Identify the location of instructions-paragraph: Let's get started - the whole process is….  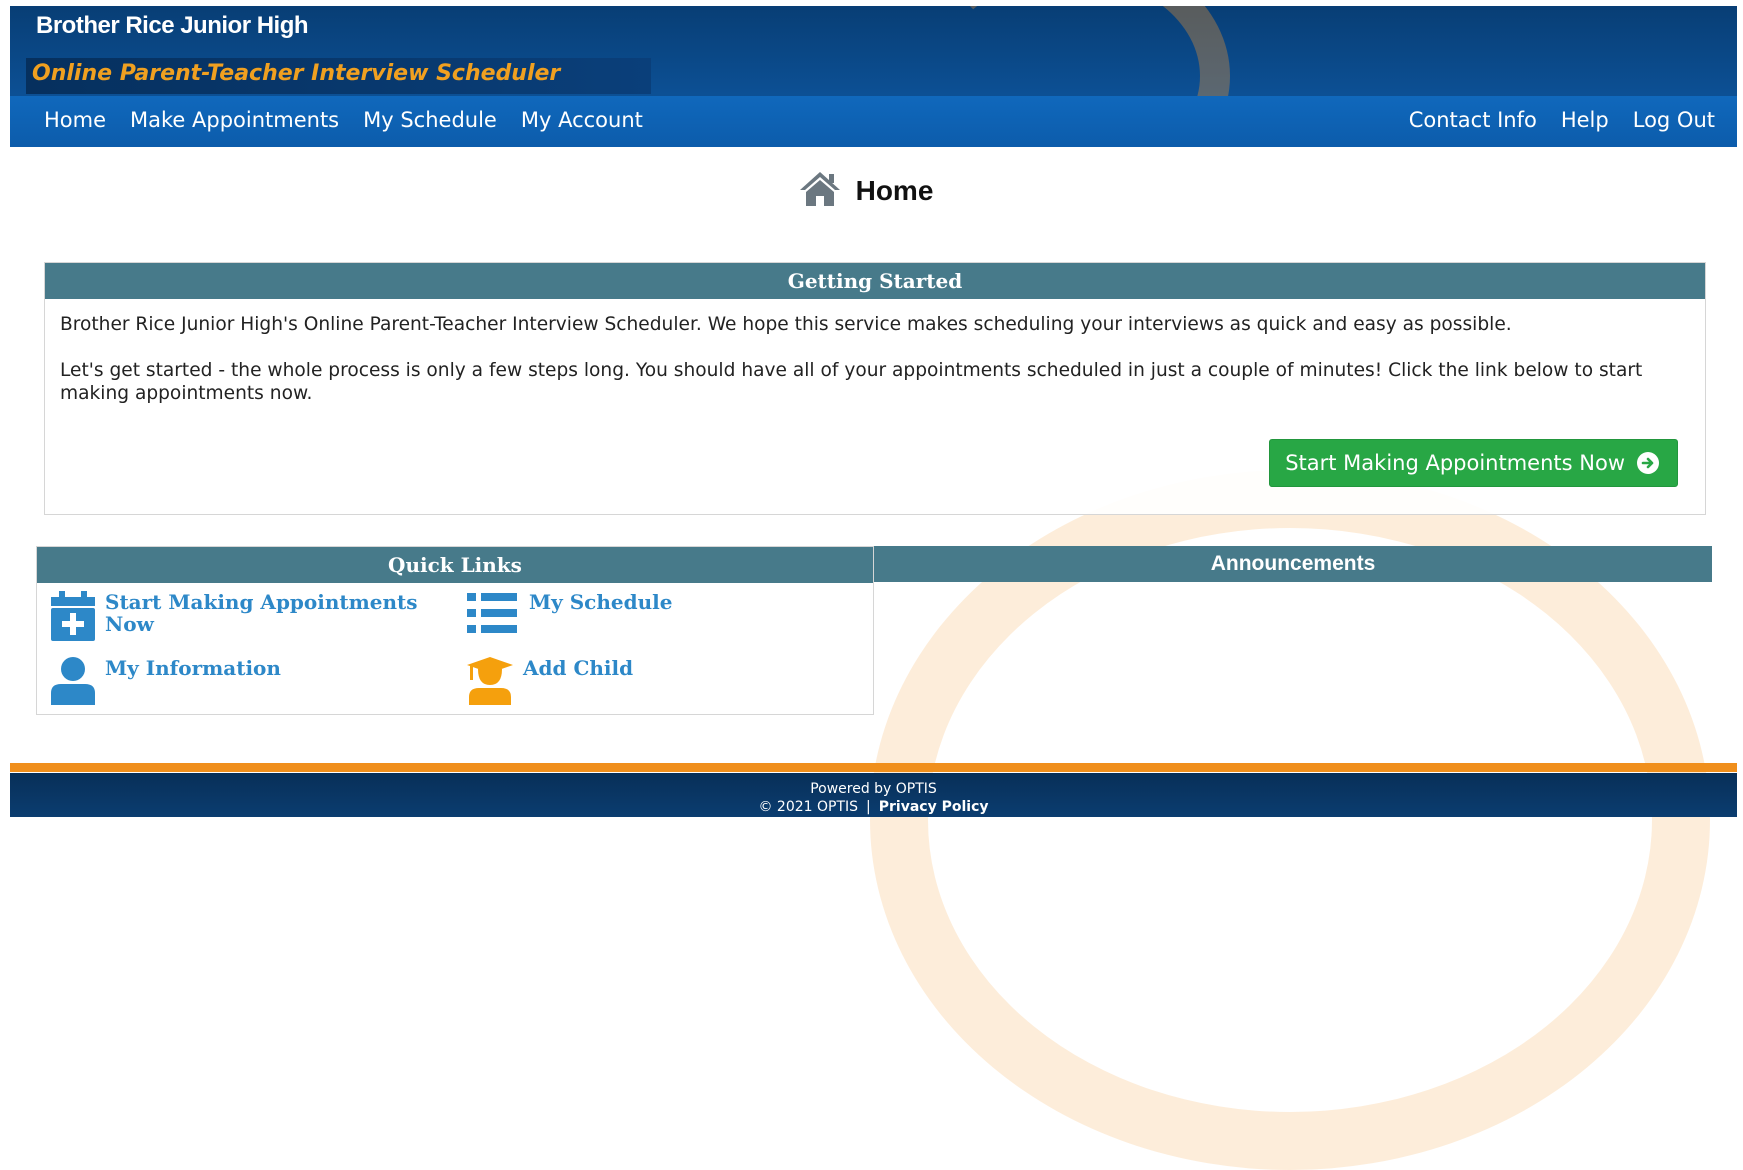
(851, 382).